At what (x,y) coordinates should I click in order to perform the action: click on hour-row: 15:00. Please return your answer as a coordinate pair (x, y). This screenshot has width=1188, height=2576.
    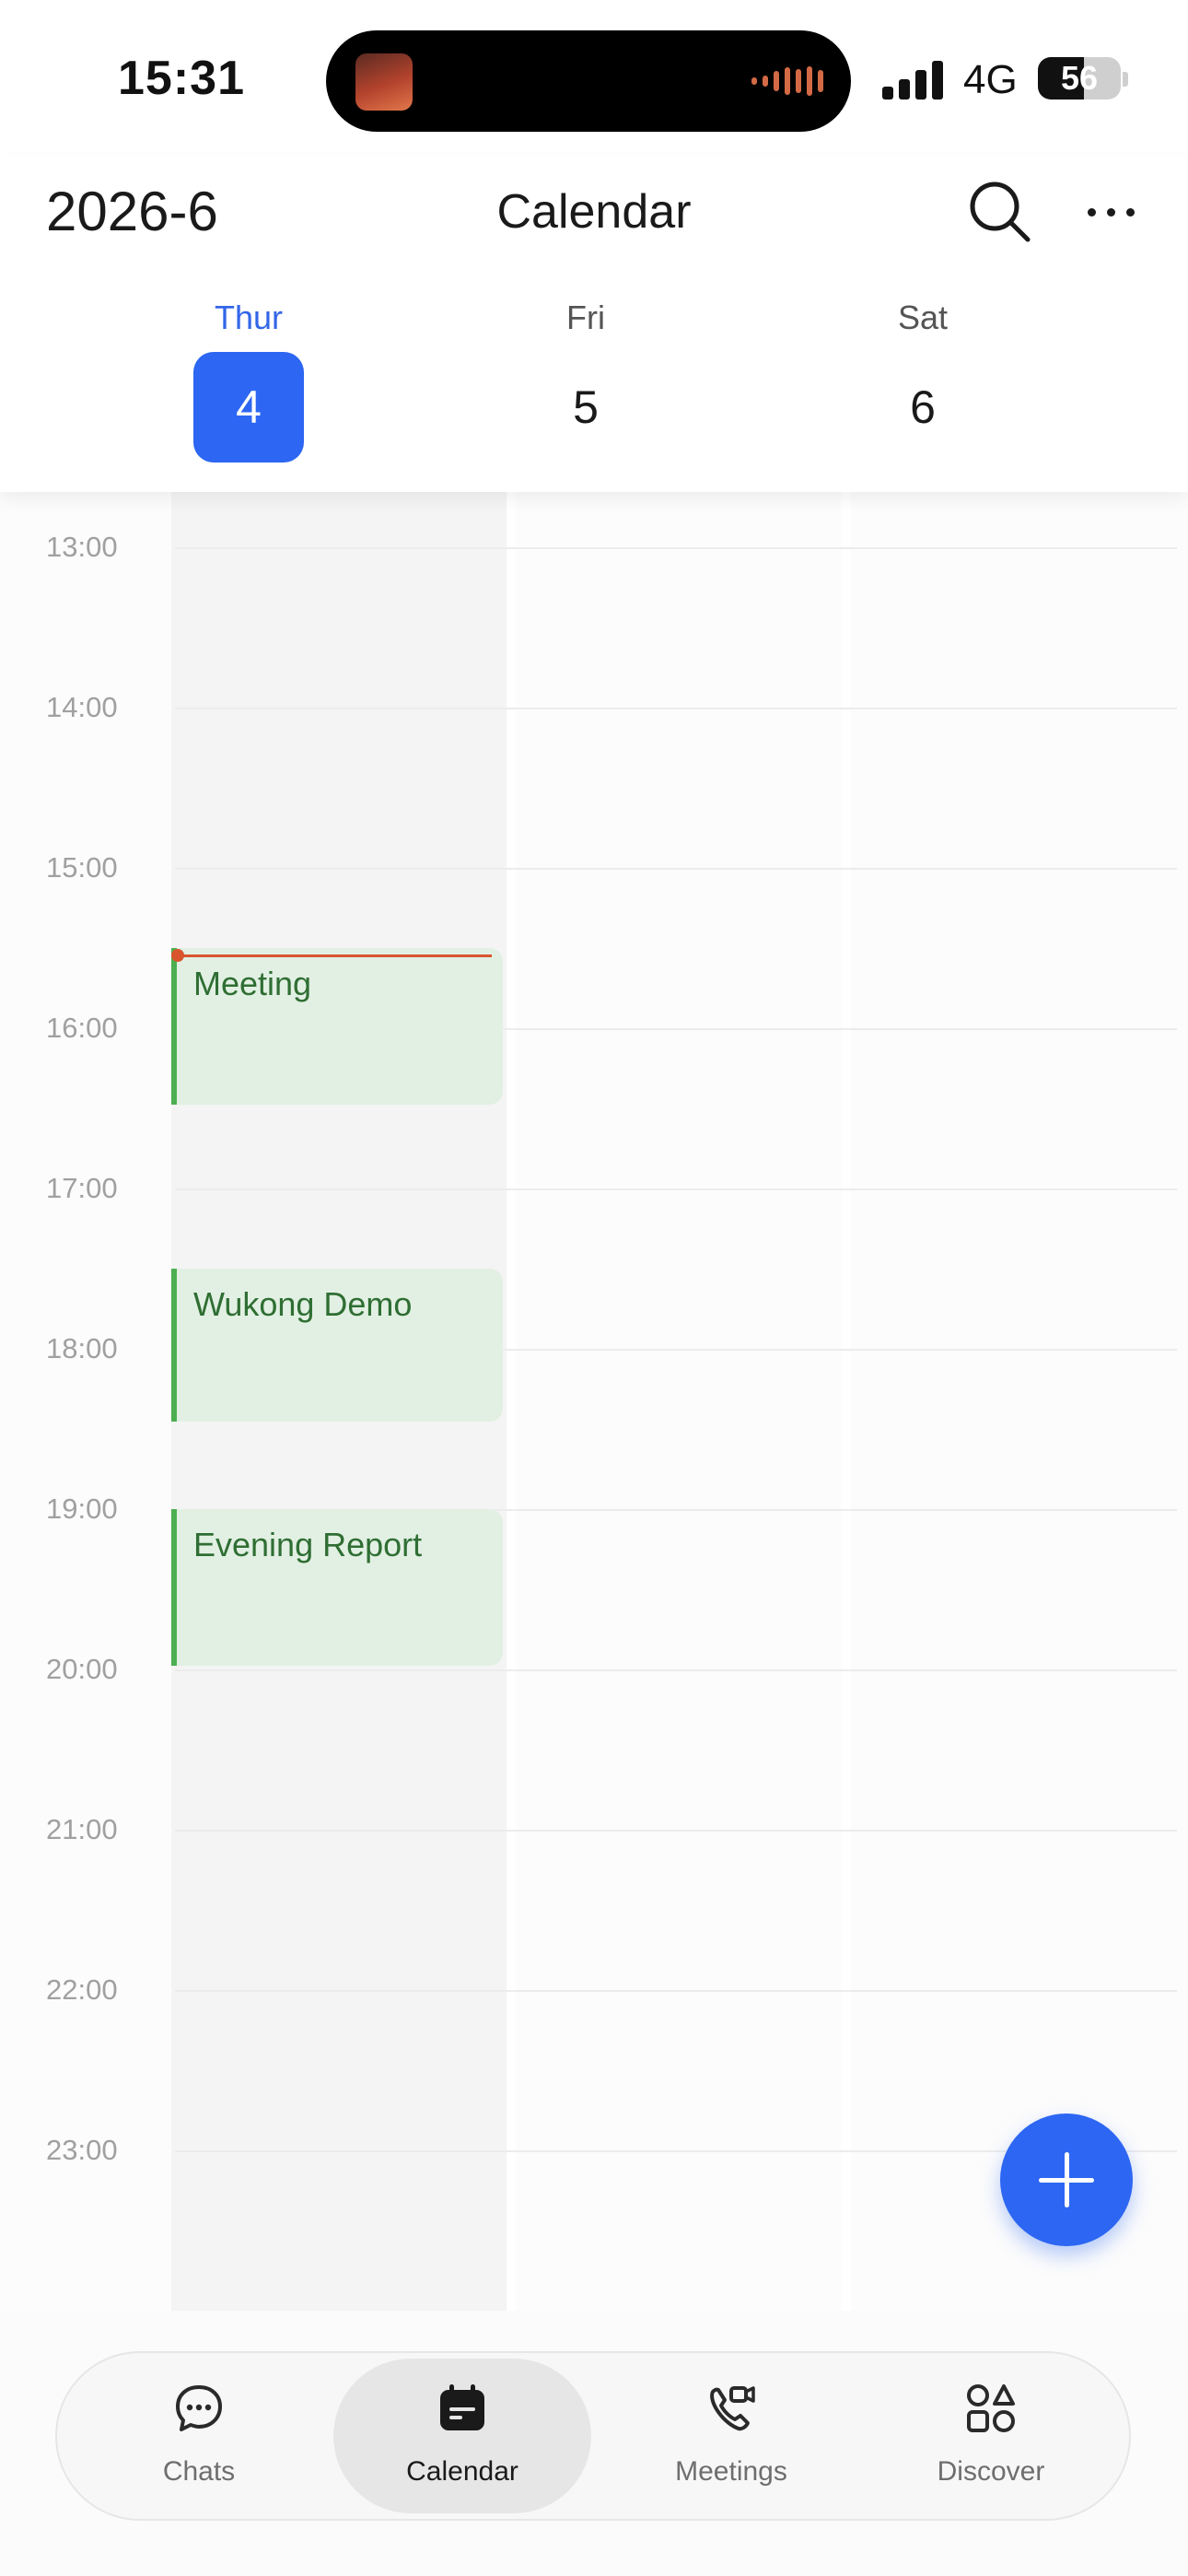
    Looking at the image, I should click on (594, 867).